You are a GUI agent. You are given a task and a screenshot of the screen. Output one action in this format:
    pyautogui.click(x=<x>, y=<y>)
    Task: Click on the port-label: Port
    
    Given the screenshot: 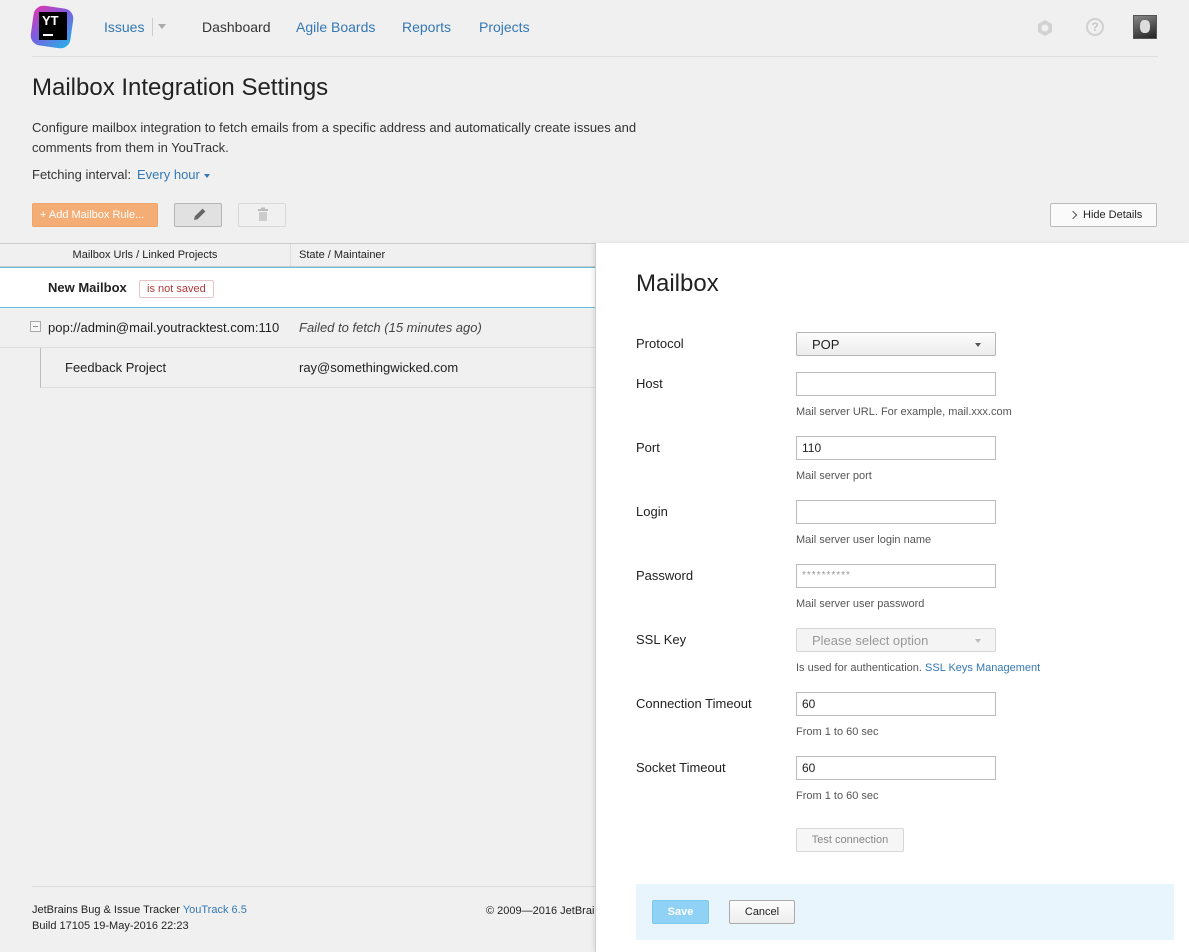 What is the action you would take?
    pyautogui.click(x=648, y=447)
    